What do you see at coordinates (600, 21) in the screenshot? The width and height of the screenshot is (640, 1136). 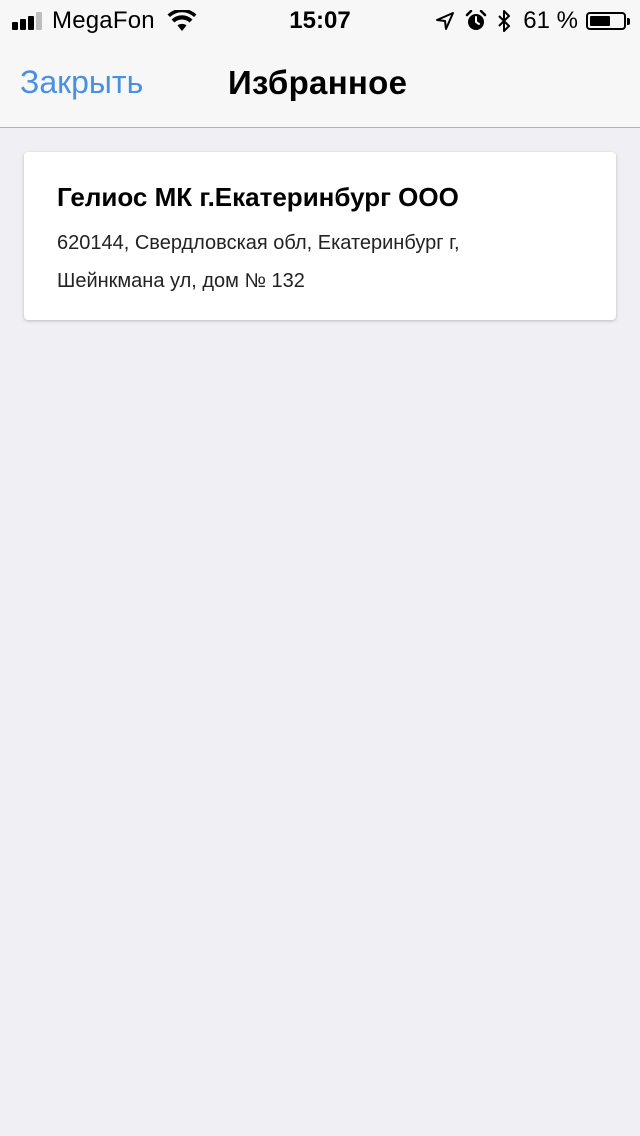 I see `battery-fill` at bounding box center [600, 21].